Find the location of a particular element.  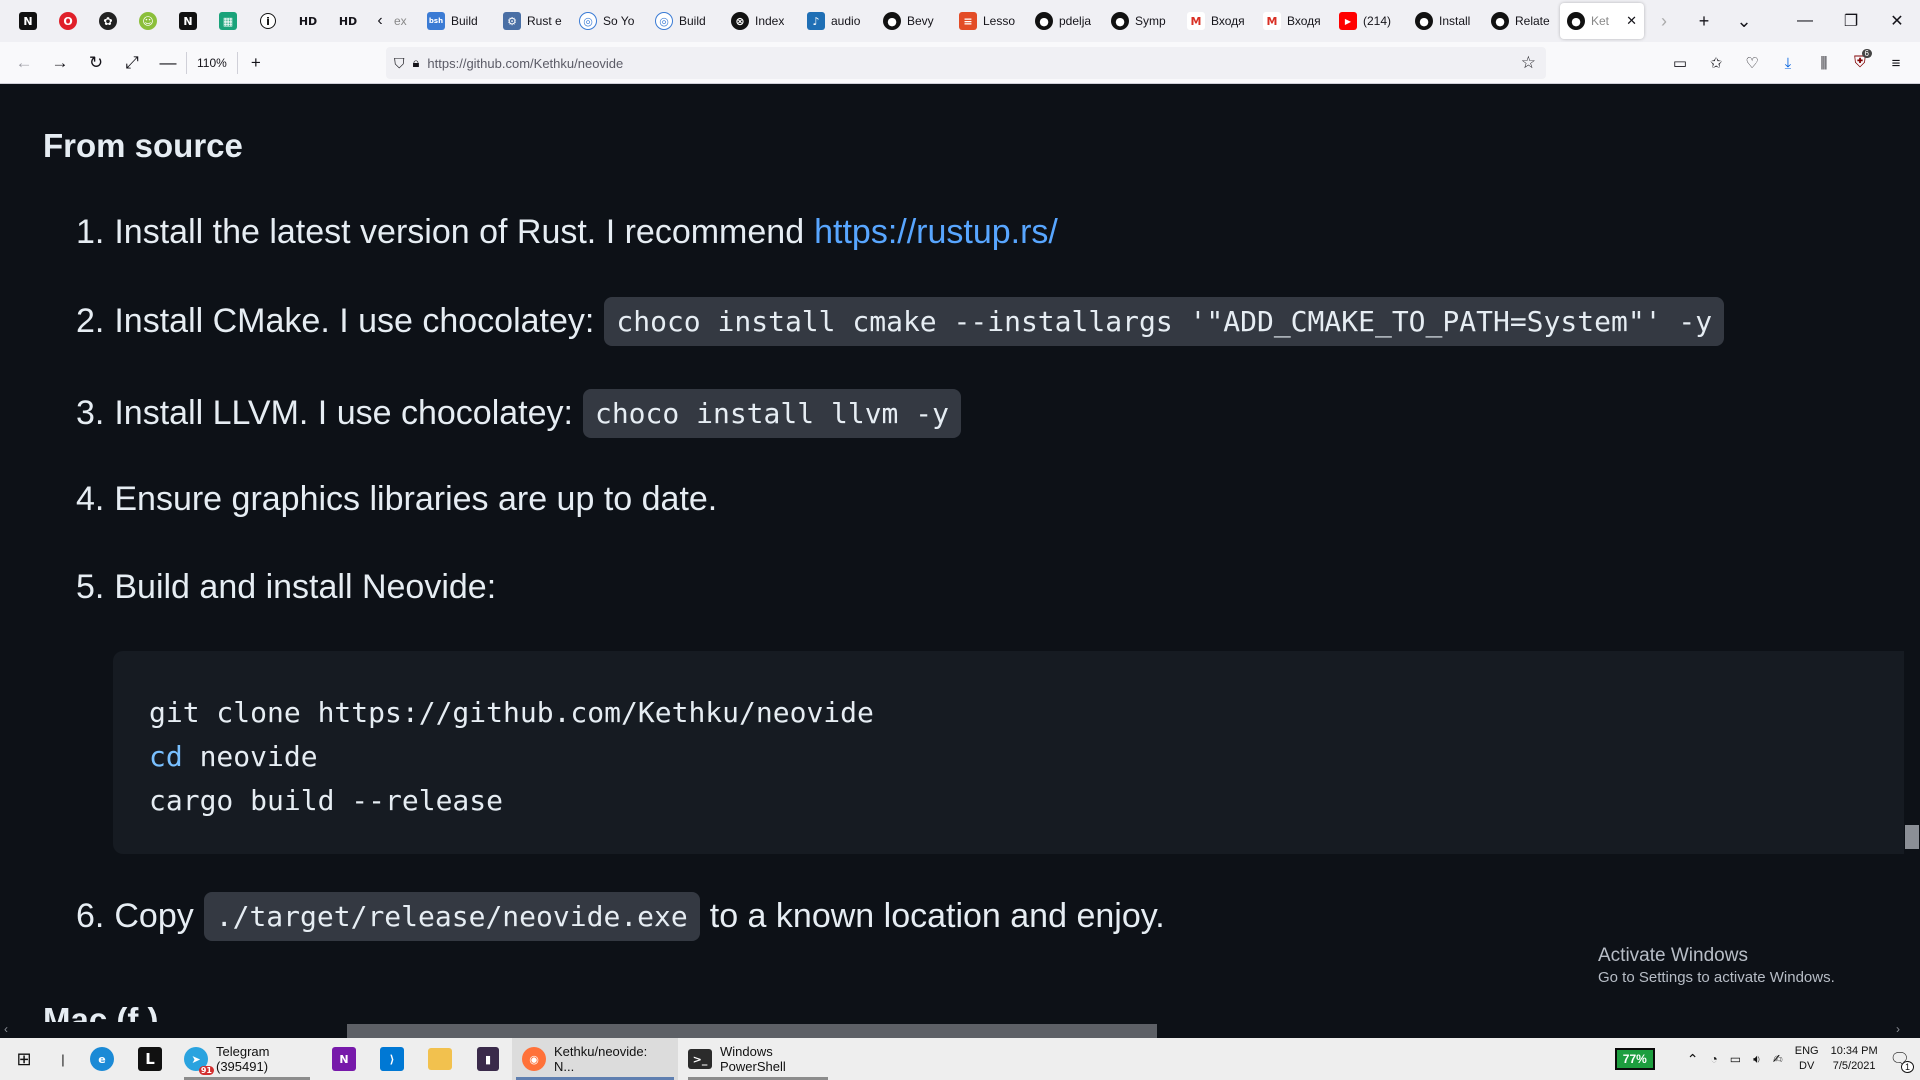

tab: ● pdelja is located at coordinates (1066, 21).